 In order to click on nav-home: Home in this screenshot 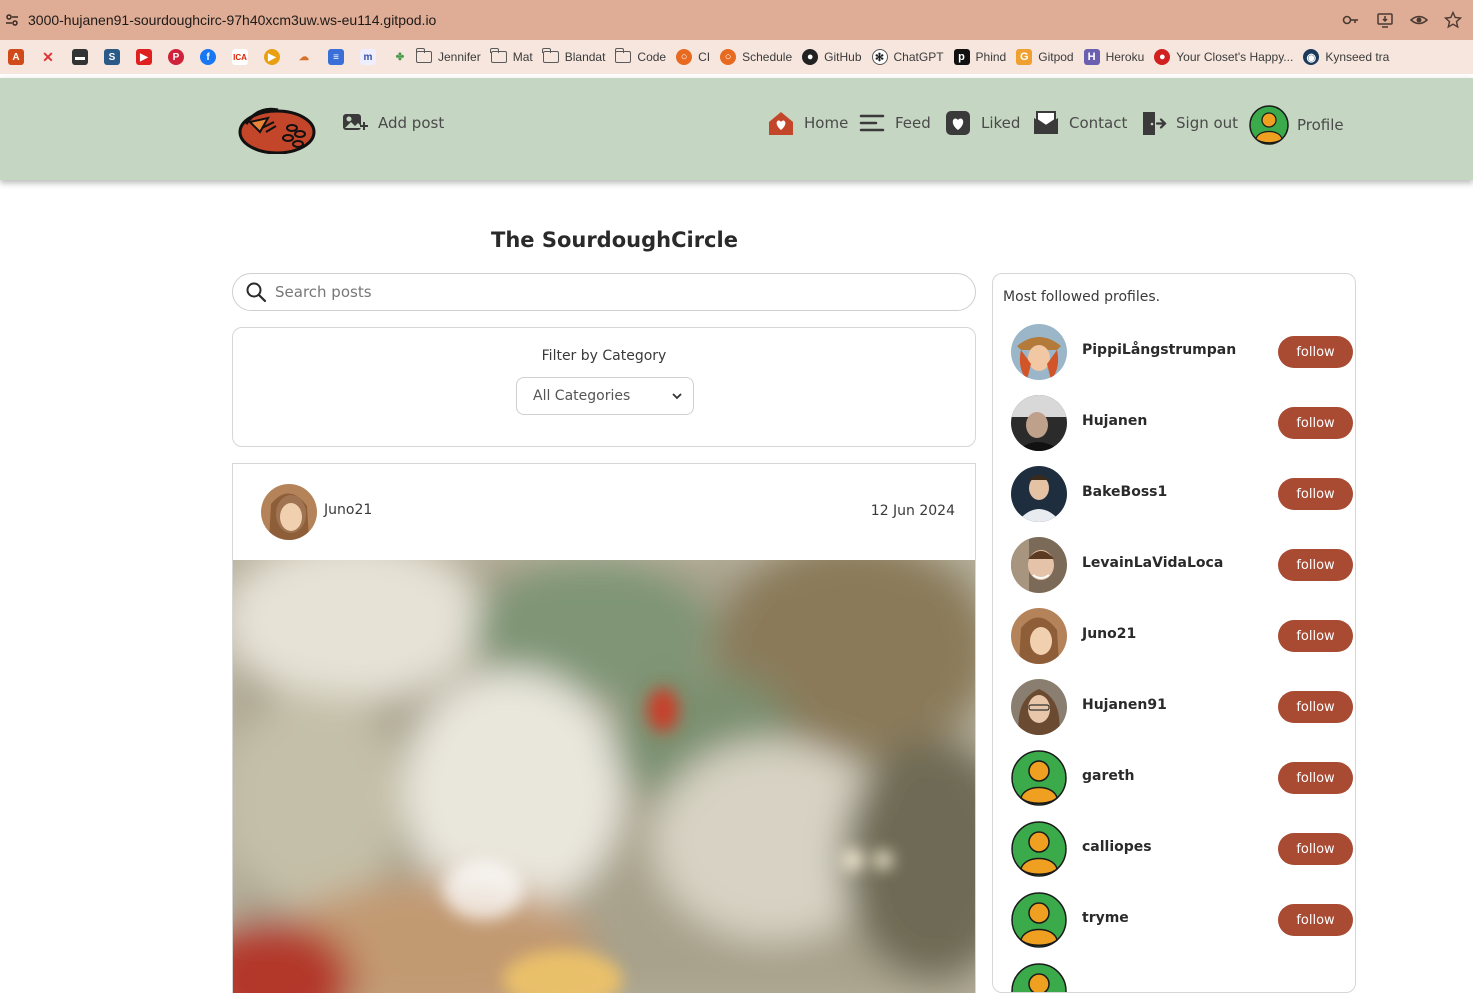, I will do `click(807, 123)`.